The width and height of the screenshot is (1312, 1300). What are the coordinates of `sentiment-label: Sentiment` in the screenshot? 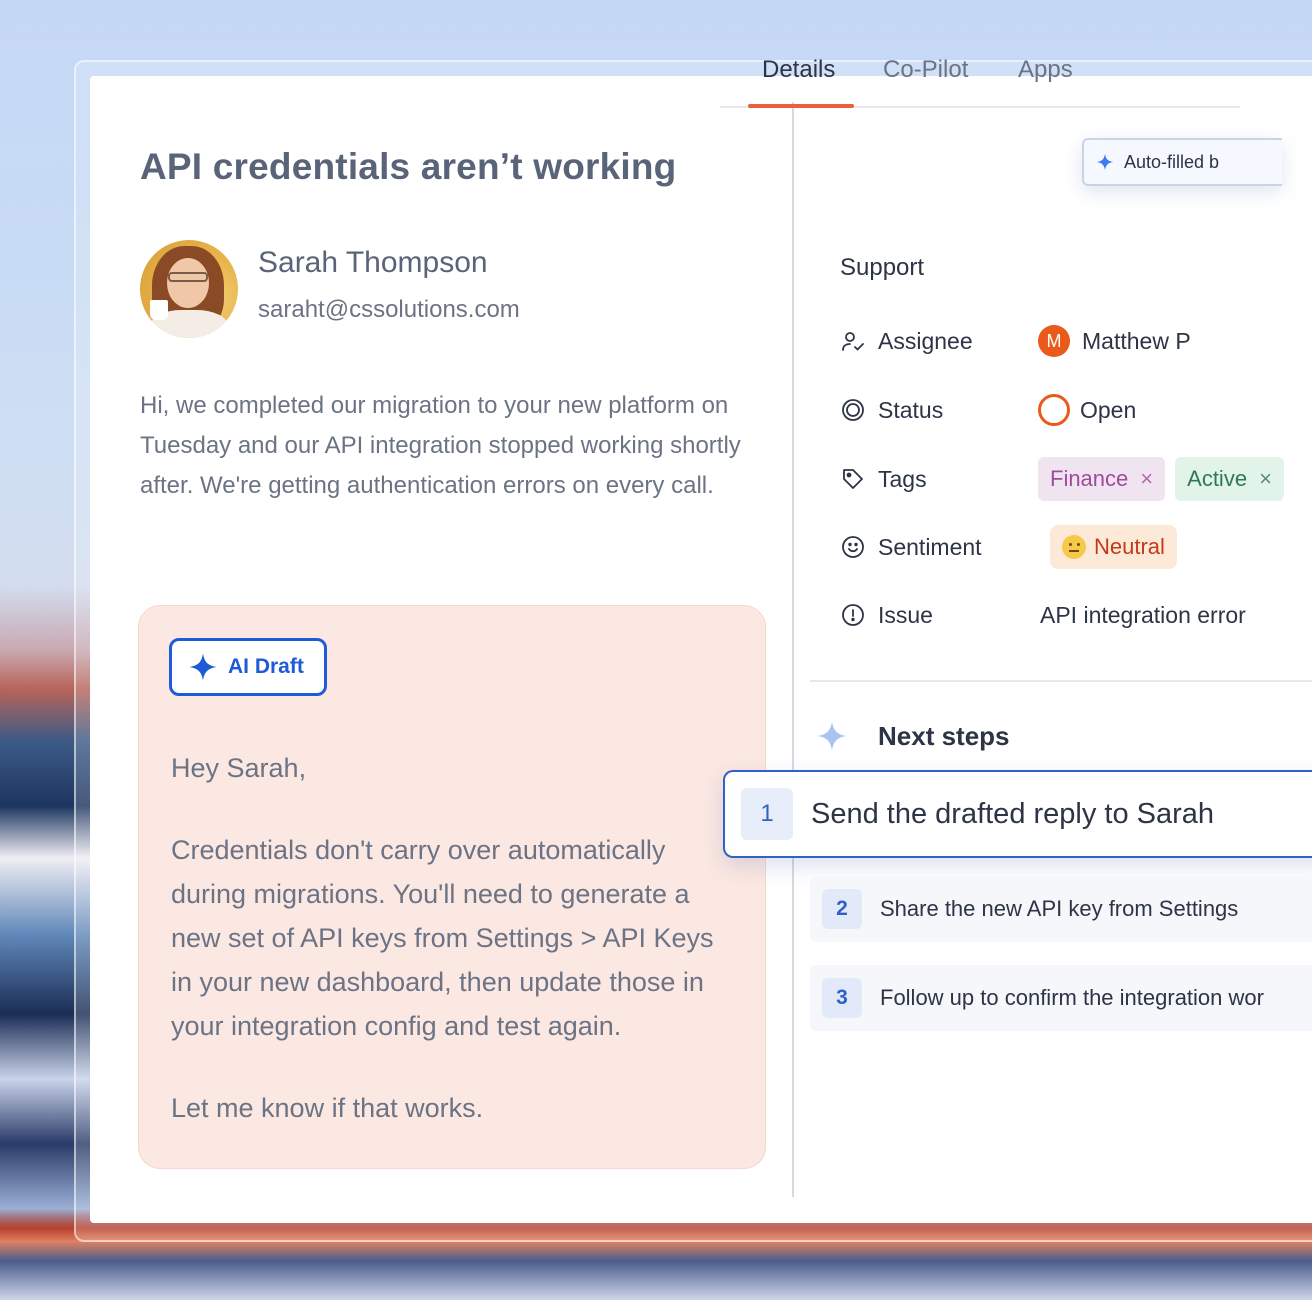 It's located at (930, 546).